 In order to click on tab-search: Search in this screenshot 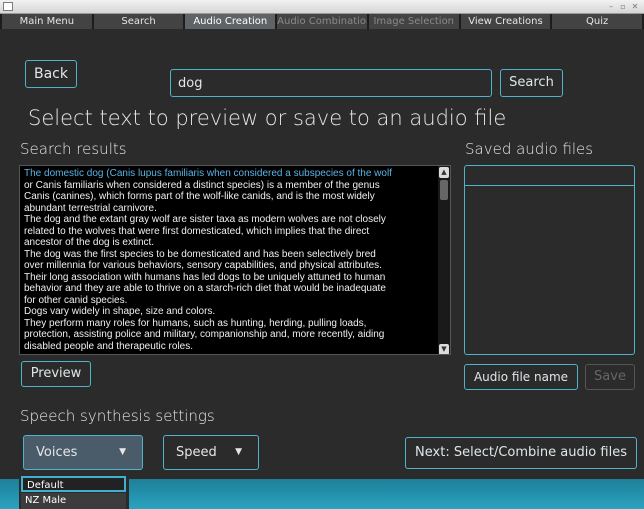, I will do `click(138, 21)`.